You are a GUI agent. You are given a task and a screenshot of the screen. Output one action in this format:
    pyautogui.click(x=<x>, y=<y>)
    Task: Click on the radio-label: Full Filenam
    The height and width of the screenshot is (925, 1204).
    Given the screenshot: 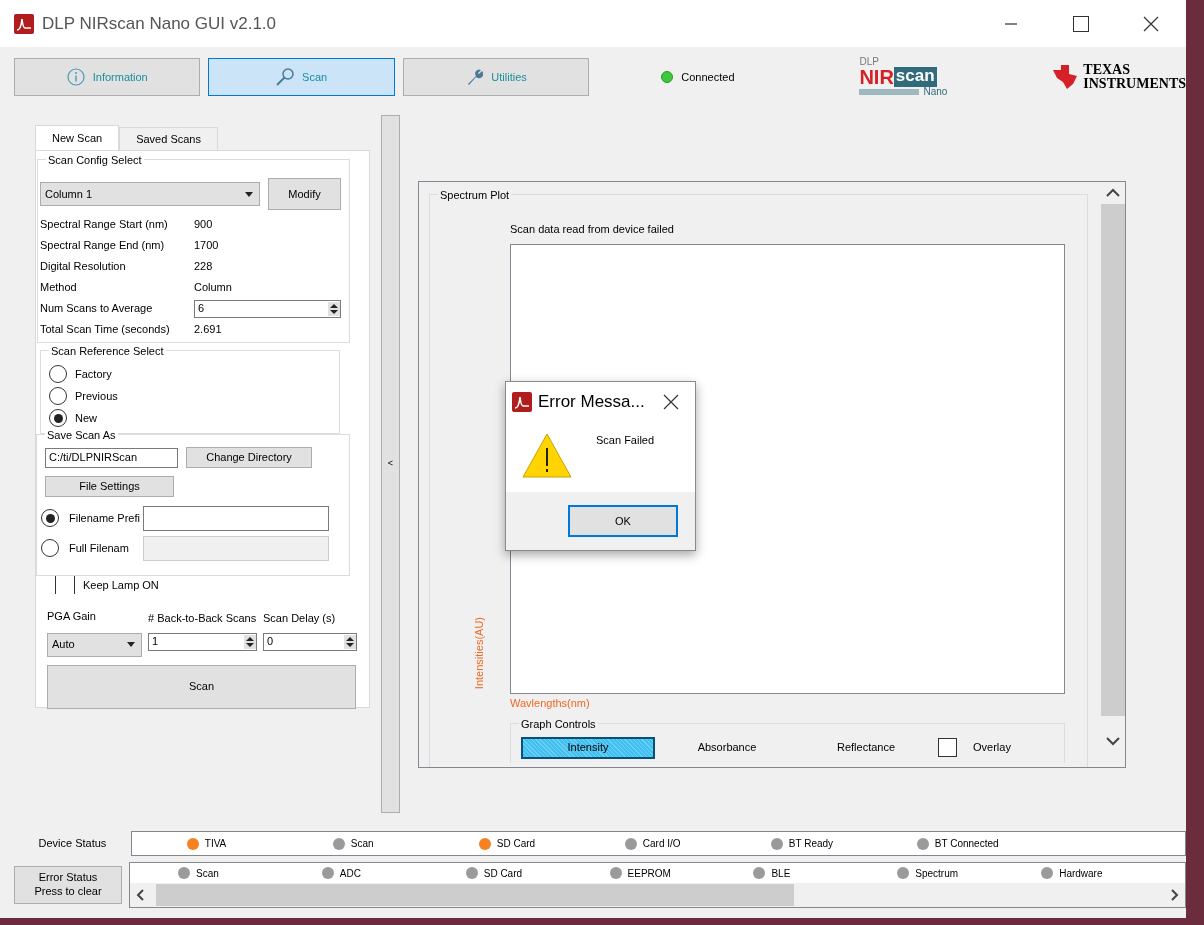 What is the action you would take?
    pyautogui.click(x=99, y=548)
    